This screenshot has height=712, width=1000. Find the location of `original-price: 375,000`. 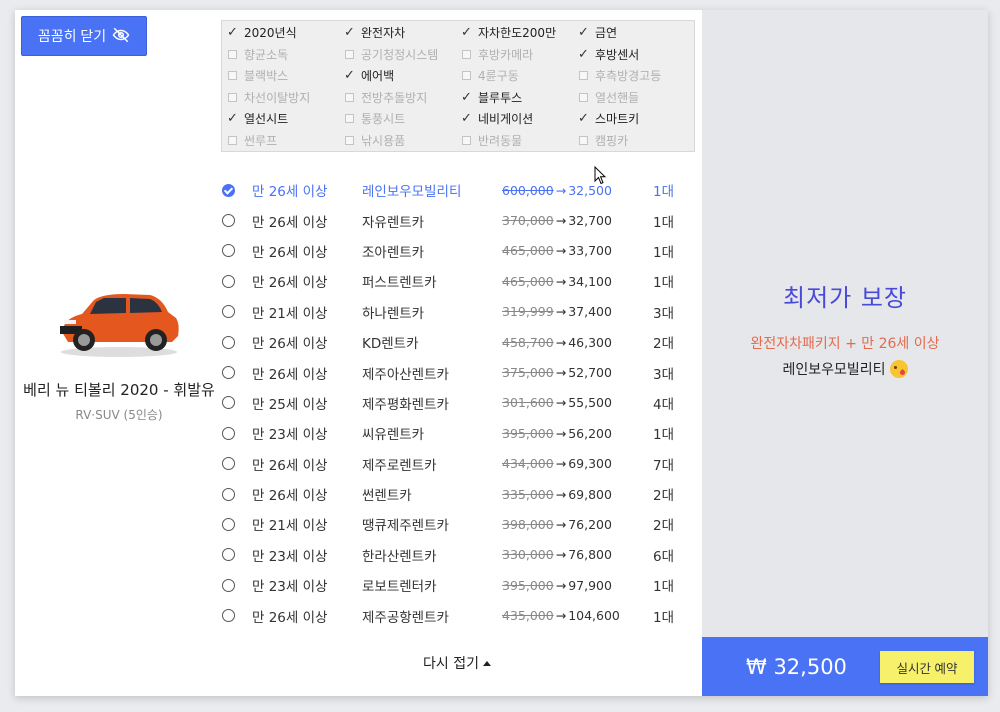

original-price: 375,000 is located at coordinates (528, 373).